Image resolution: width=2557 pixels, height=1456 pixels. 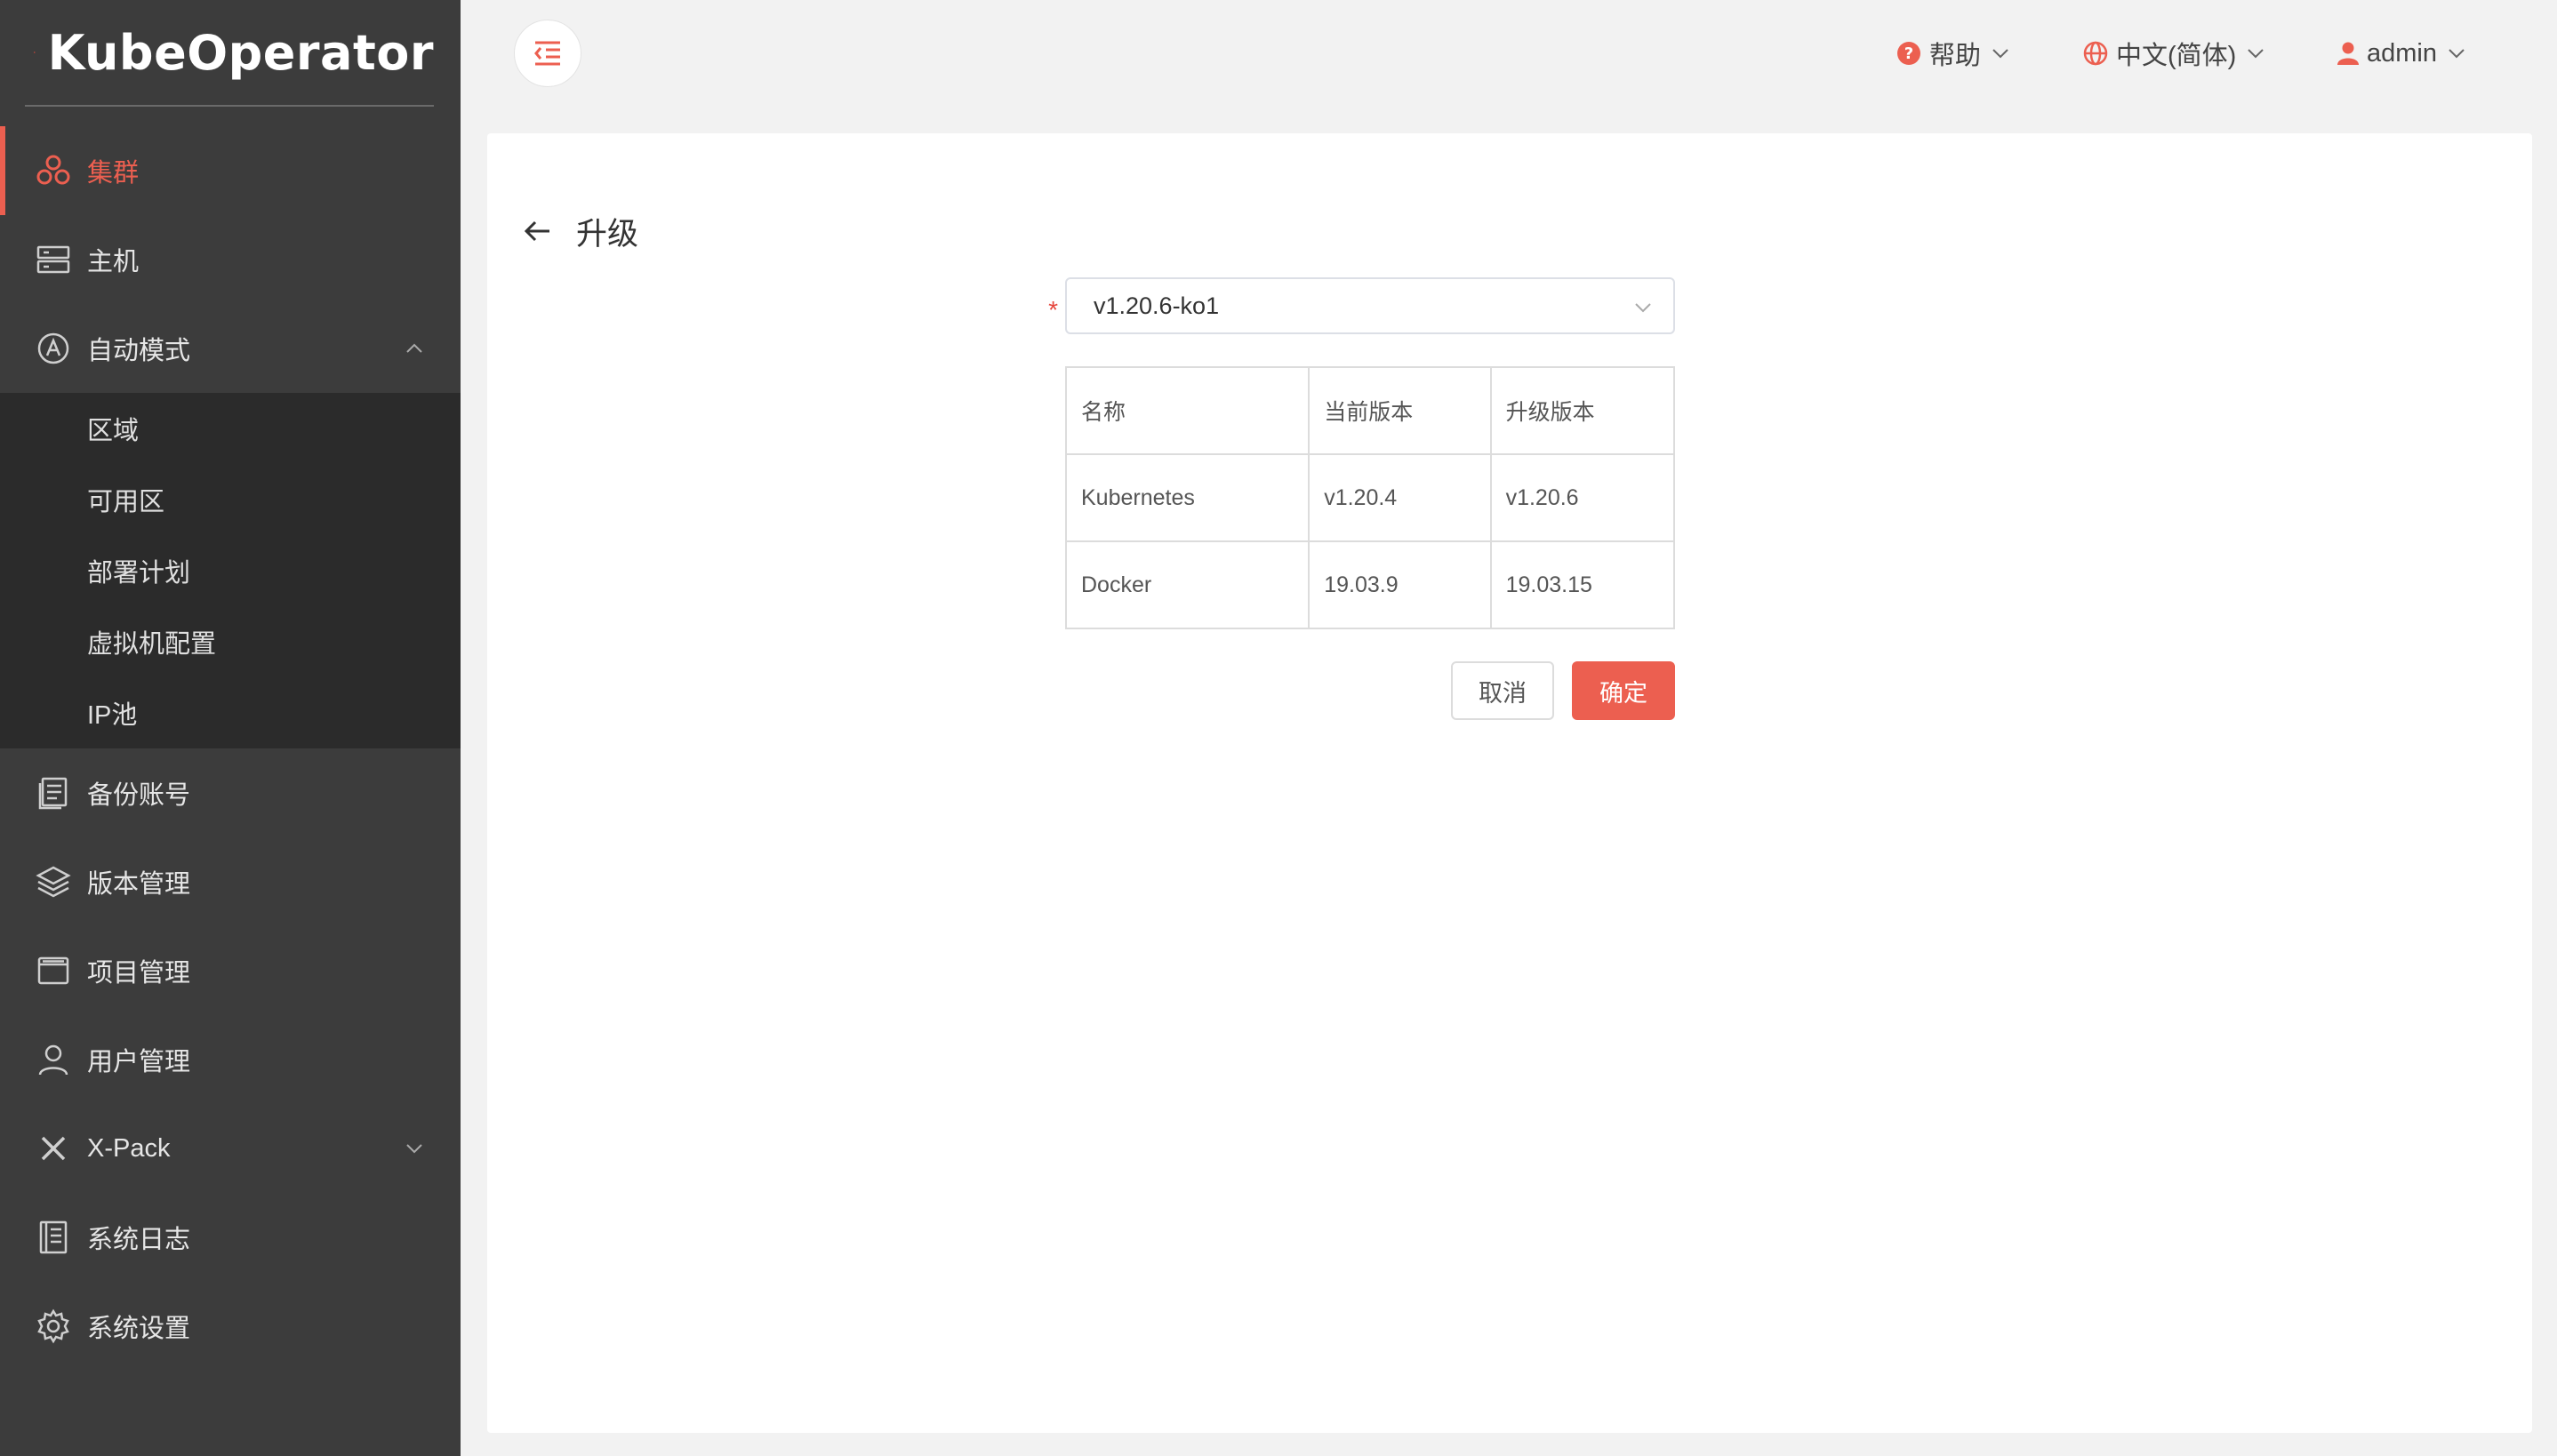 What do you see at coordinates (53, 348) in the screenshot?
I see `auto-mode-icon` at bounding box center [53, 348].